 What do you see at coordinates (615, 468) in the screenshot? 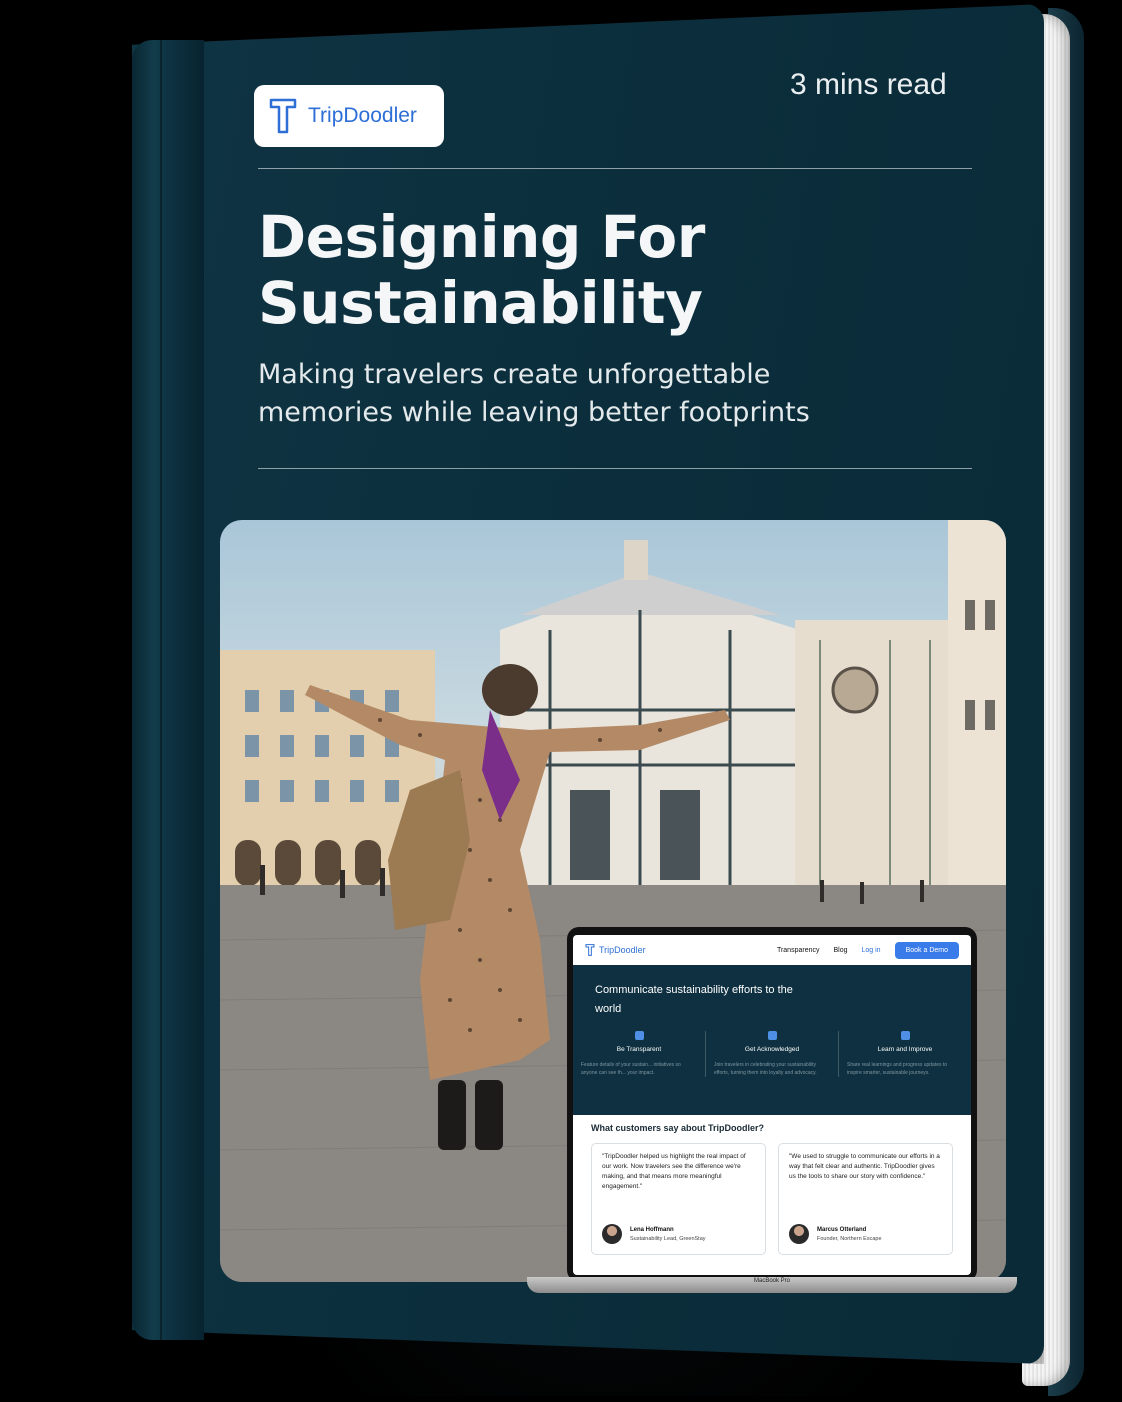
I see `divider-bottom` at bounding box center [615, 468].